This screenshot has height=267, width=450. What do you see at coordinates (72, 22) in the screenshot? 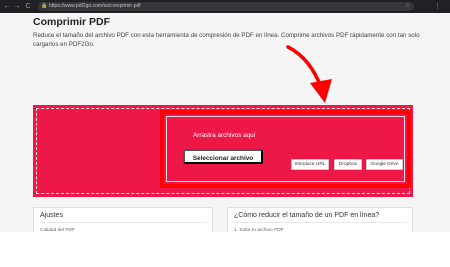
I see `page-title: Comprimir PDF` at bounding box center [72, 22].